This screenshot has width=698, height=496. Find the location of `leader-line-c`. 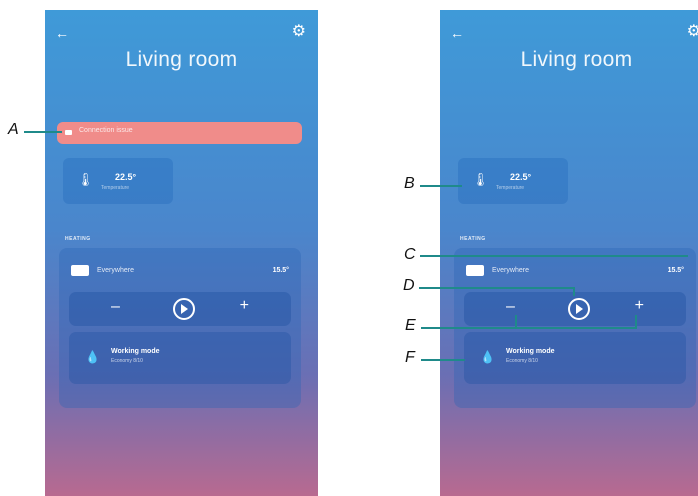

leader-line-c is located at coordinates (554, 256).